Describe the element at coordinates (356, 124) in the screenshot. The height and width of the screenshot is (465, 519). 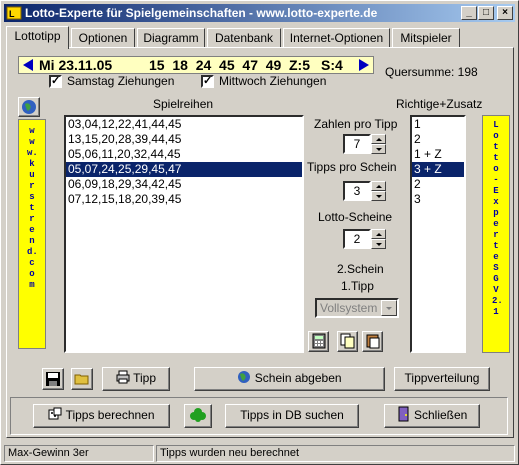
I see `zahlen-label: Zahlen pro Tipp` at that location.